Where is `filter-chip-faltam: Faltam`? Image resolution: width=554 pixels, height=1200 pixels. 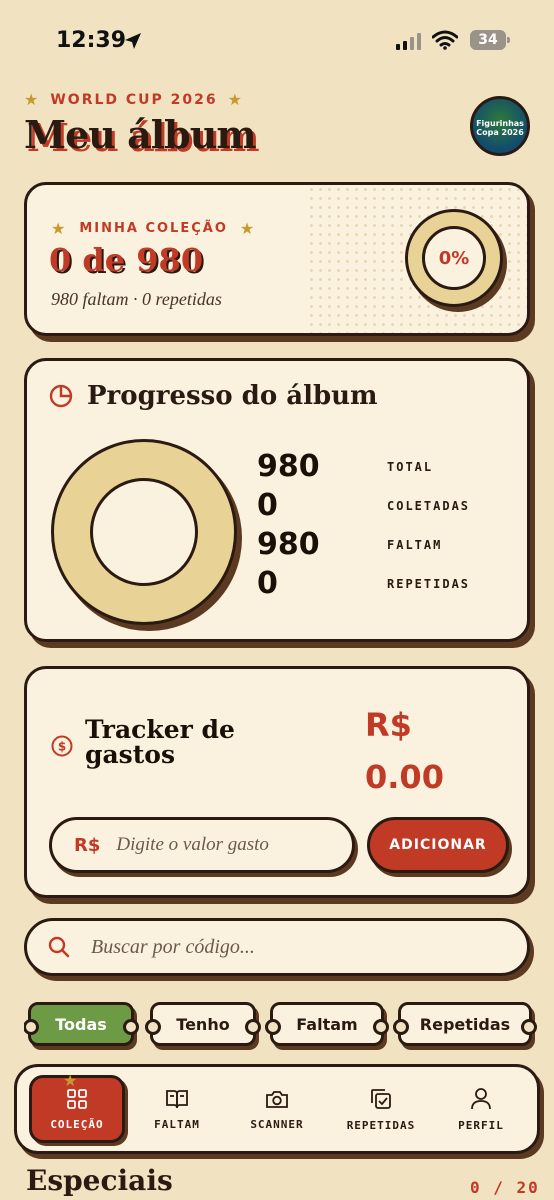
filter-chip-faltam: Faltam is located at coordinates (327, 1024).